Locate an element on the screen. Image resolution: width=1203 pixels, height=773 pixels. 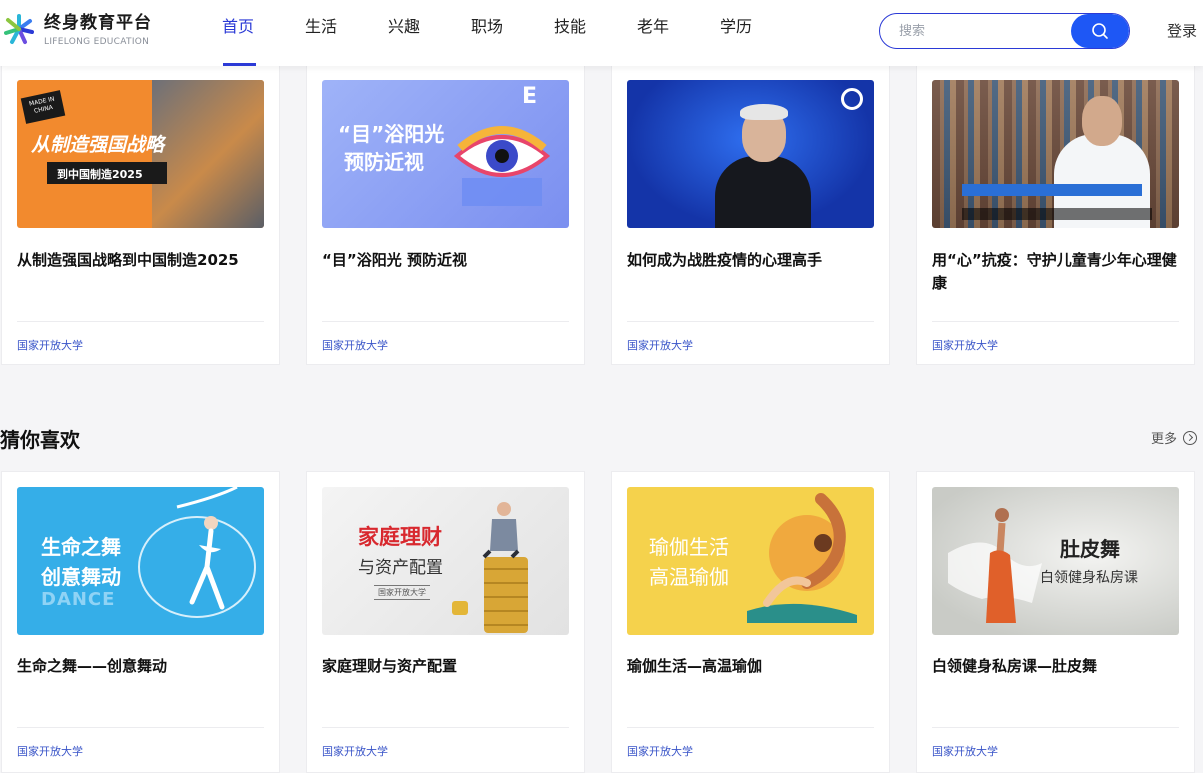
section-title: 猜你喜欢 is located at coordinates (40, 440).